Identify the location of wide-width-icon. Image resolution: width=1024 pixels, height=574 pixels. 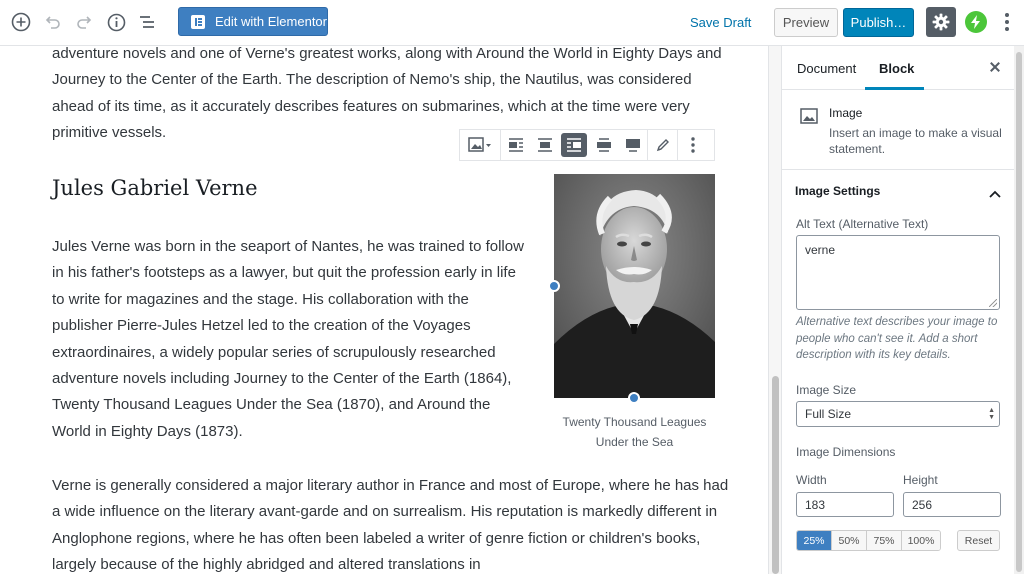
(603, 145).